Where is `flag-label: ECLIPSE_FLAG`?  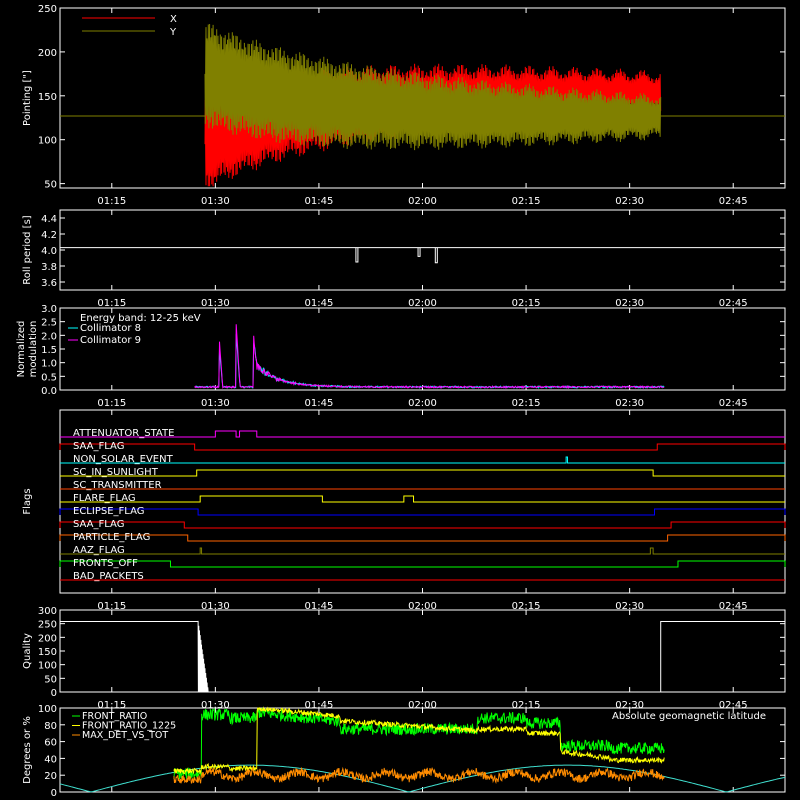
flag-label: ECLIPSE_FLAG is located at coordinates (108, 511).